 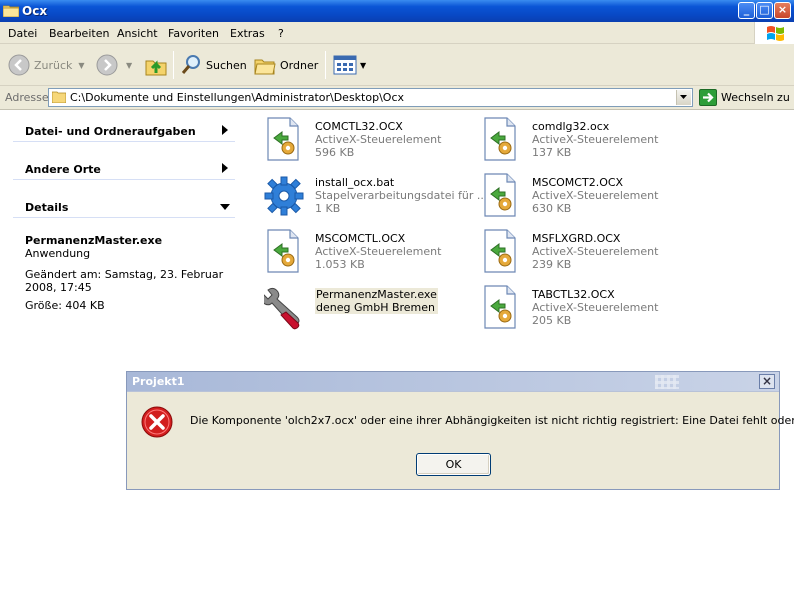 I want to click on other-places-header: Andere Orte, so click(x=124, y=169).